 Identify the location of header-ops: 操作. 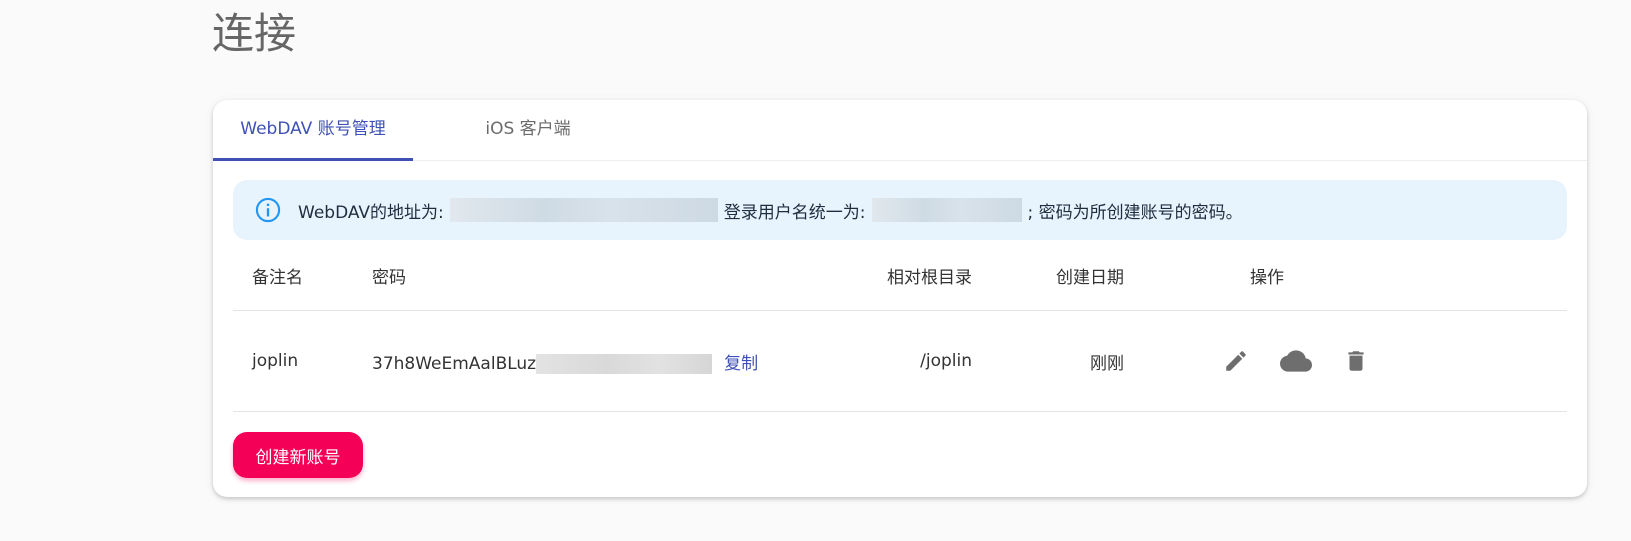
(1345, 275).